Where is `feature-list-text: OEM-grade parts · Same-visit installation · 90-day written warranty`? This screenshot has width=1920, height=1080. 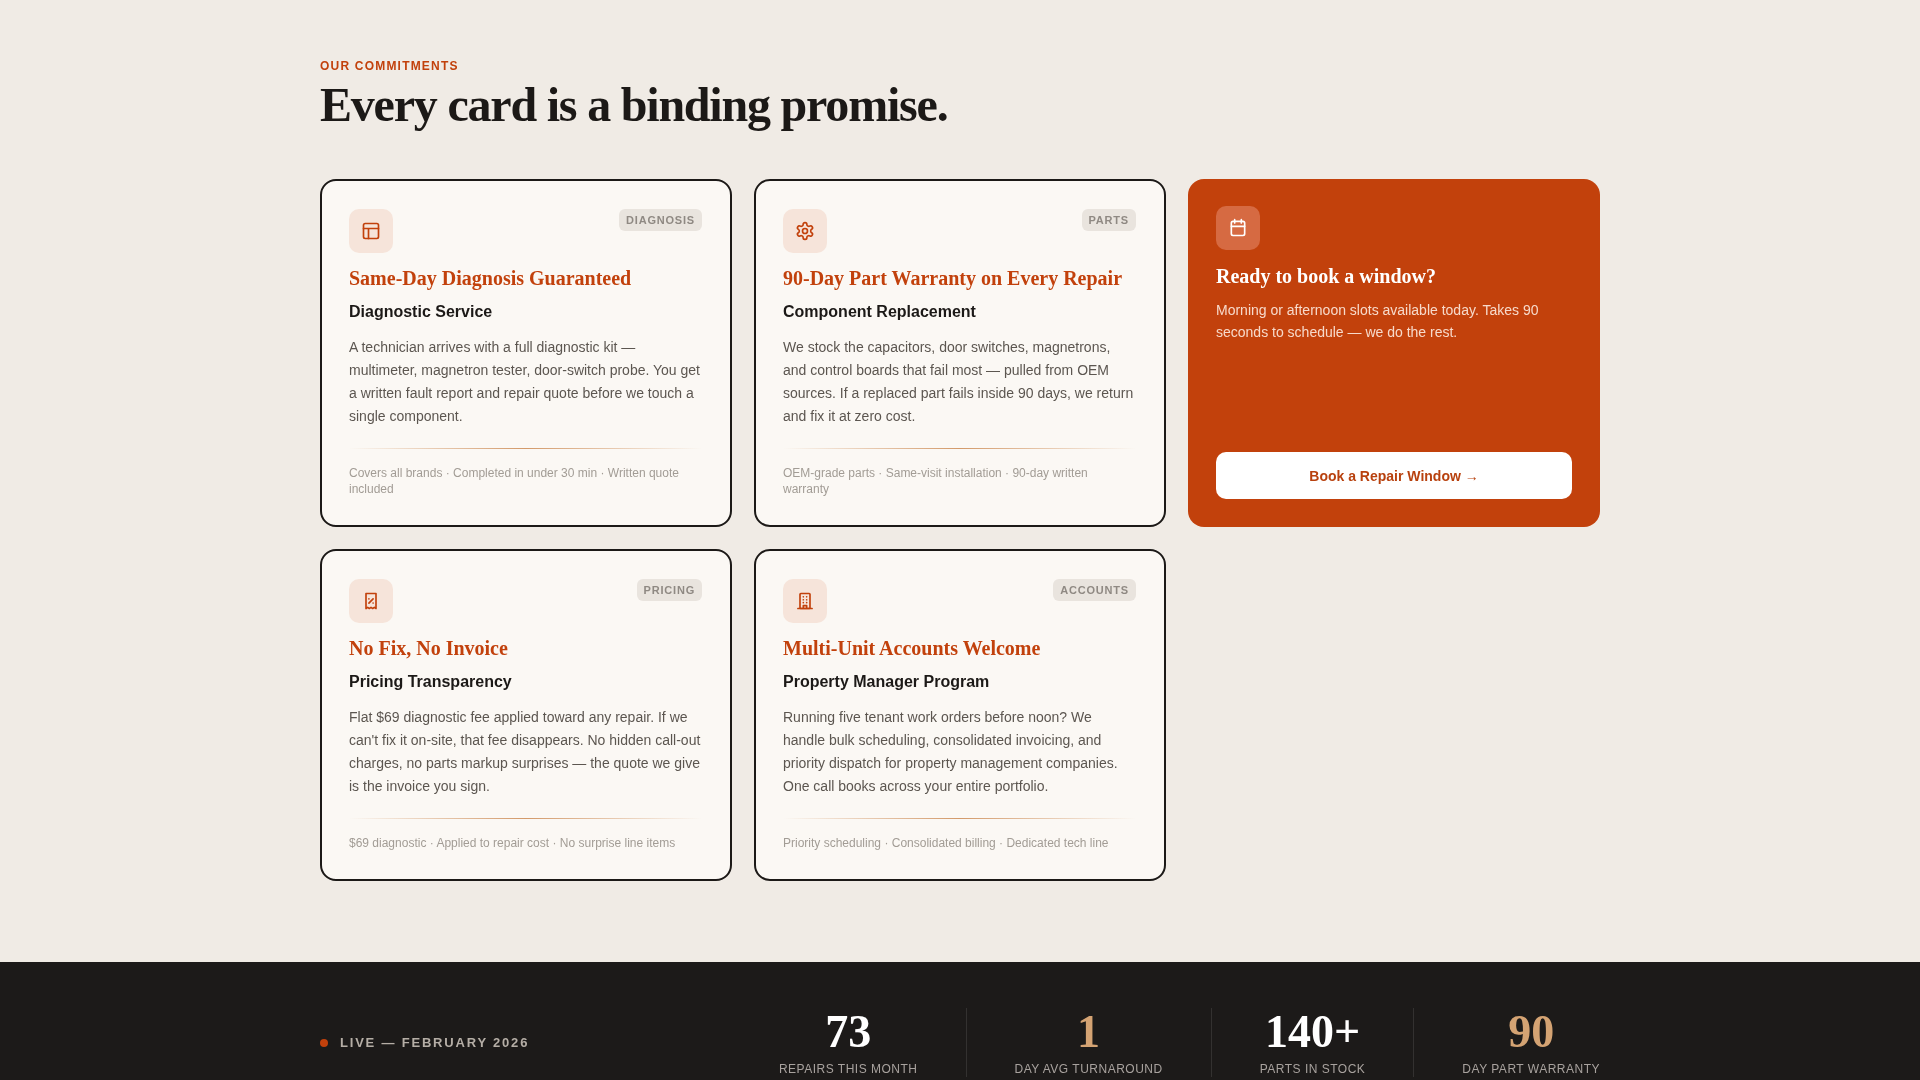
feature-list-text: OEM-grade parts · Same-visit installation · 90-day written warranty is located at coordinates (936, 481).